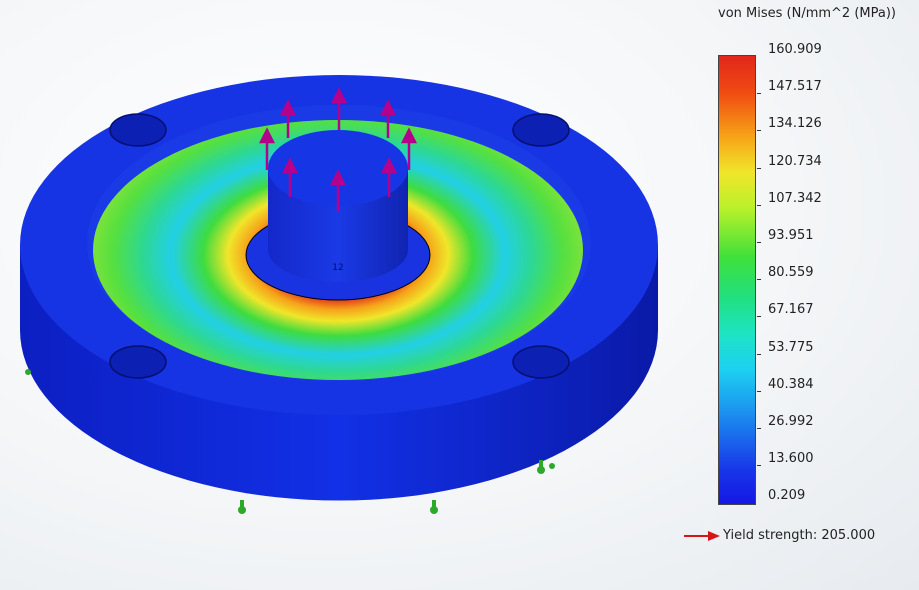 The width and height of the screenshot is (919, 590). What do you see at coordinates (791, 235) in the screenshot?
I see `legend-tick-label: 93.951` at bounding box center [791, 235].